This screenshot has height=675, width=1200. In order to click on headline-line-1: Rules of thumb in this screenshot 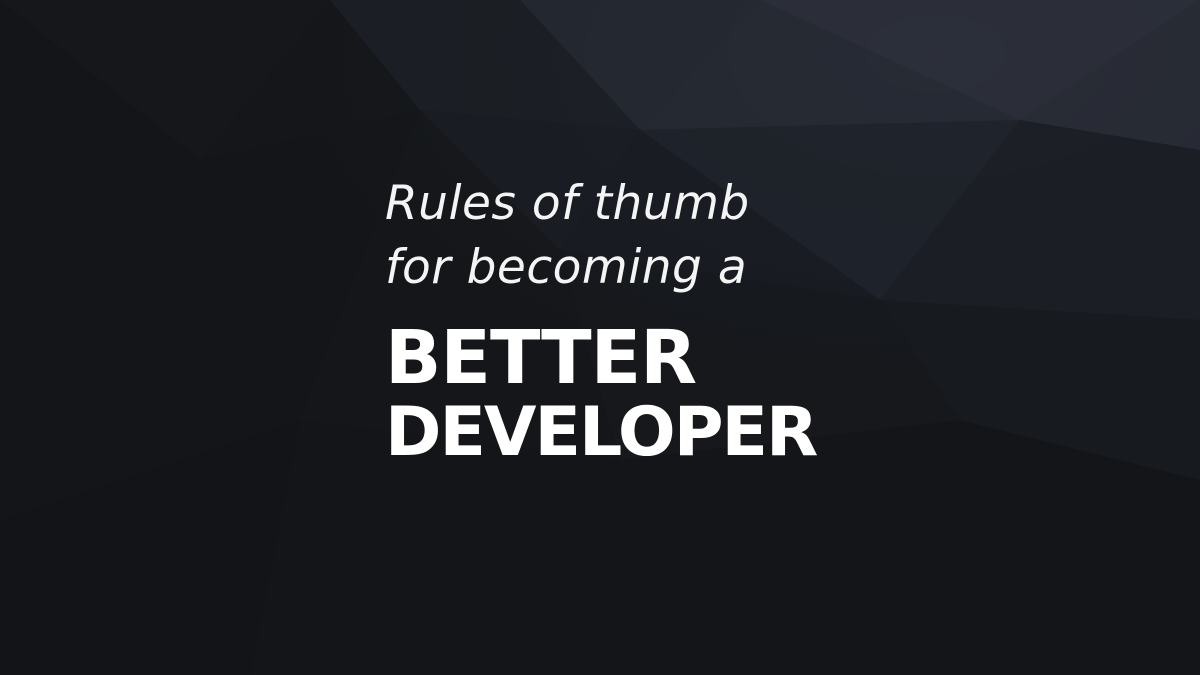, I will do `click(567, 203)`.